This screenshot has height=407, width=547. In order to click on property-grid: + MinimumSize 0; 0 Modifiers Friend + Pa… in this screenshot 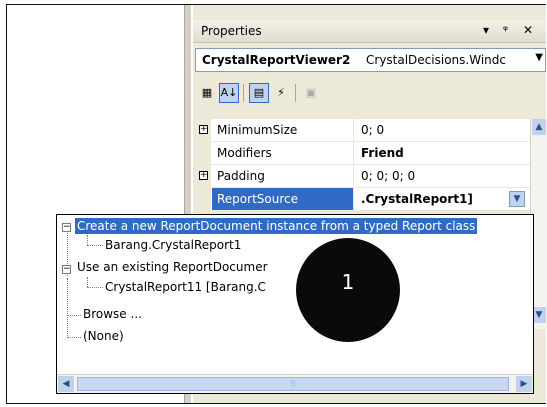, I will do `click(362, 165)`.